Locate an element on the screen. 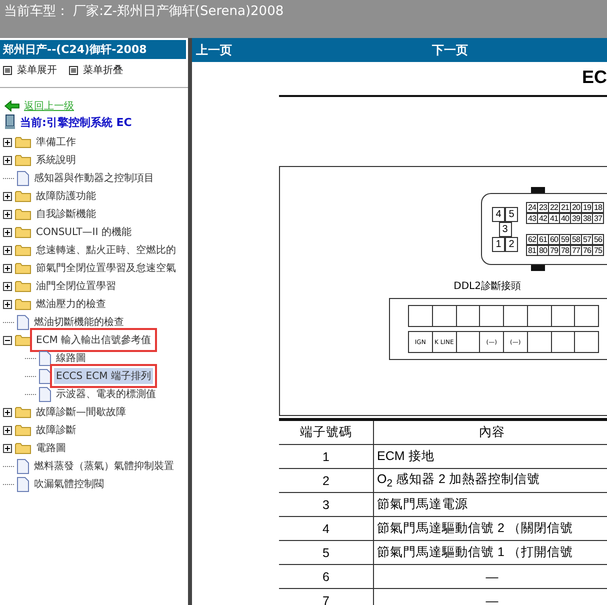 This screenshot has width=607, height=605. sidebar-title: 郑州日产--(C24)御轩-2008 is located at coordinates (93, 49).